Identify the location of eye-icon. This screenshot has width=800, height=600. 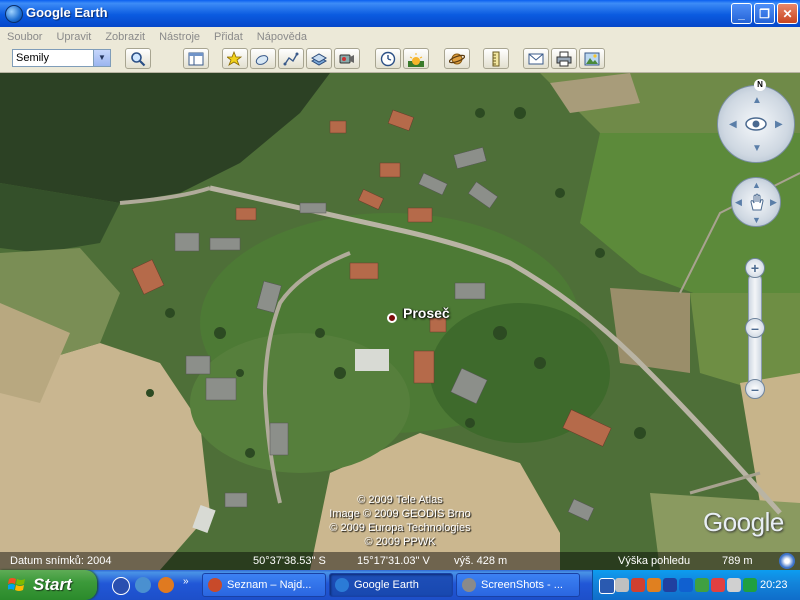
(756, 124).